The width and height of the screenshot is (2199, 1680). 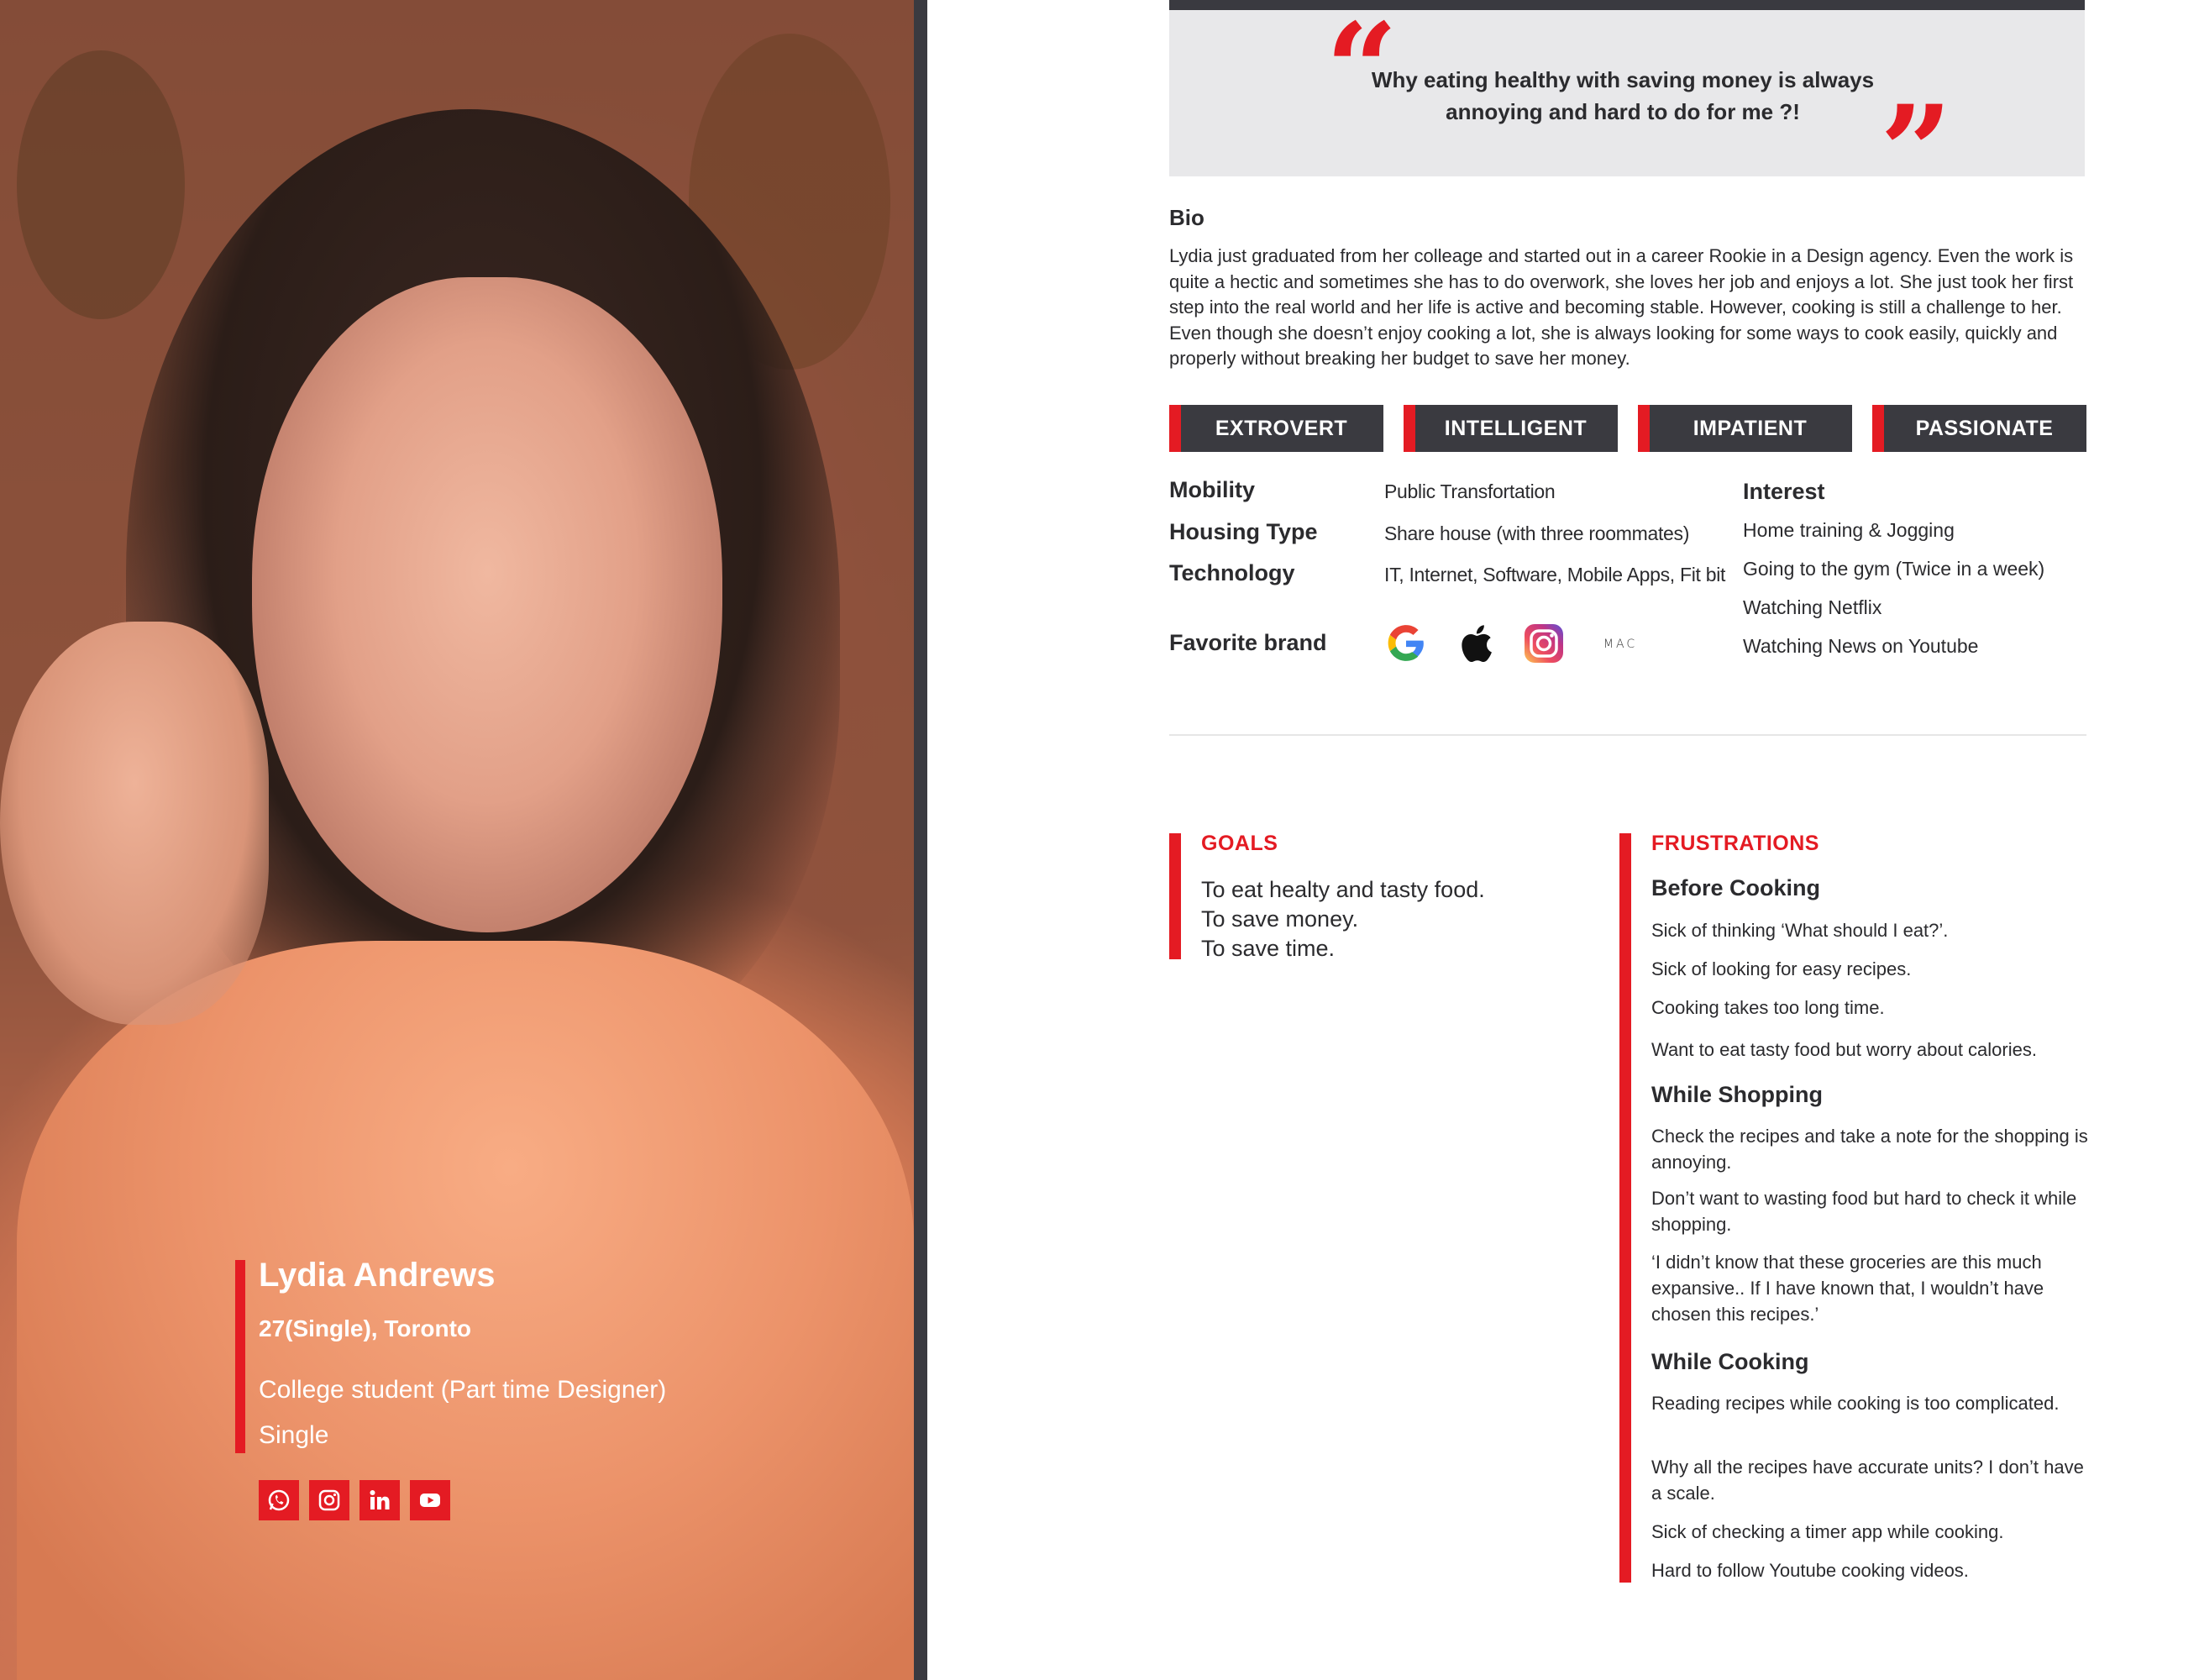 I want to click on face, so click(x=487, y=604).